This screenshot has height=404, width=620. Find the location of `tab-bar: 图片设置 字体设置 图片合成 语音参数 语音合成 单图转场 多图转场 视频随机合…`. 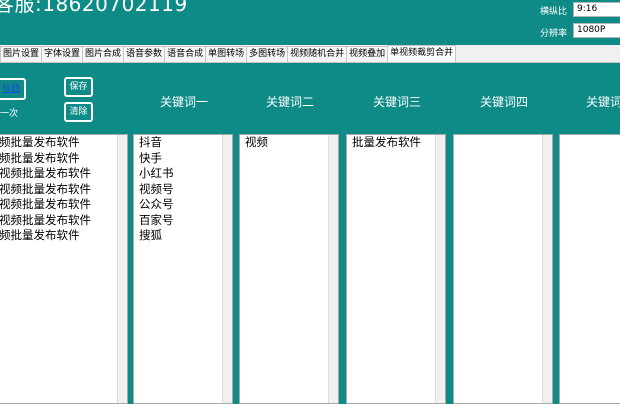

tab-bar: 图片设置 字体设置 图片合成 语音参数 语音合成 单图转场 多图转场 视频随机合… is located at coordinates (310, 54).